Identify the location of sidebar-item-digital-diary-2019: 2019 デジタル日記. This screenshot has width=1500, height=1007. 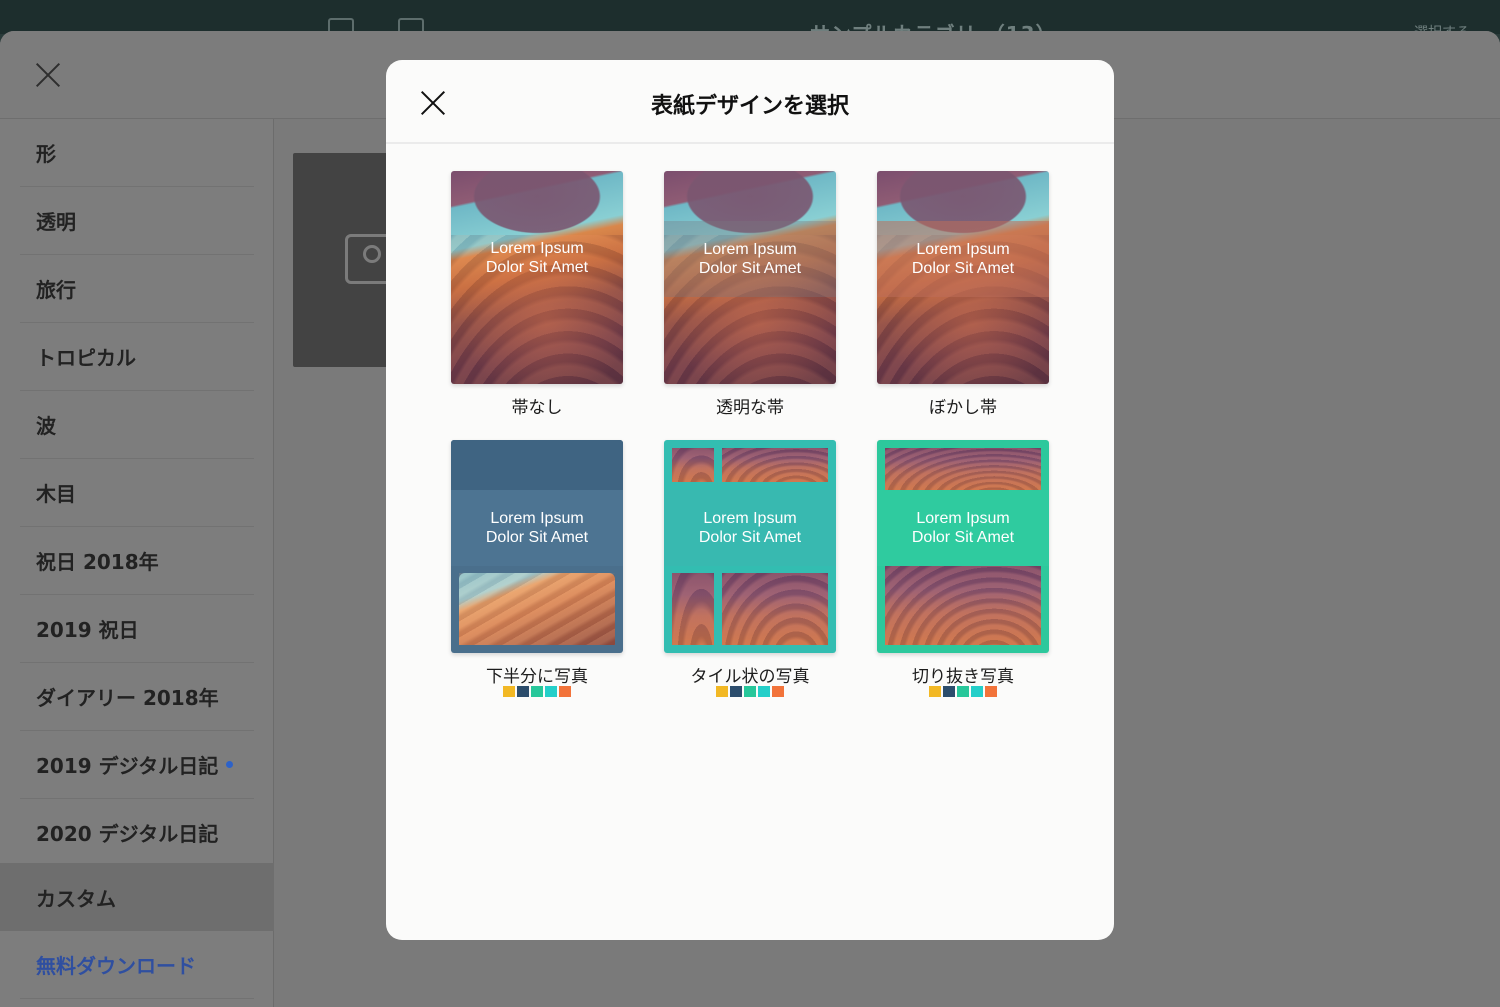
(137, 765).